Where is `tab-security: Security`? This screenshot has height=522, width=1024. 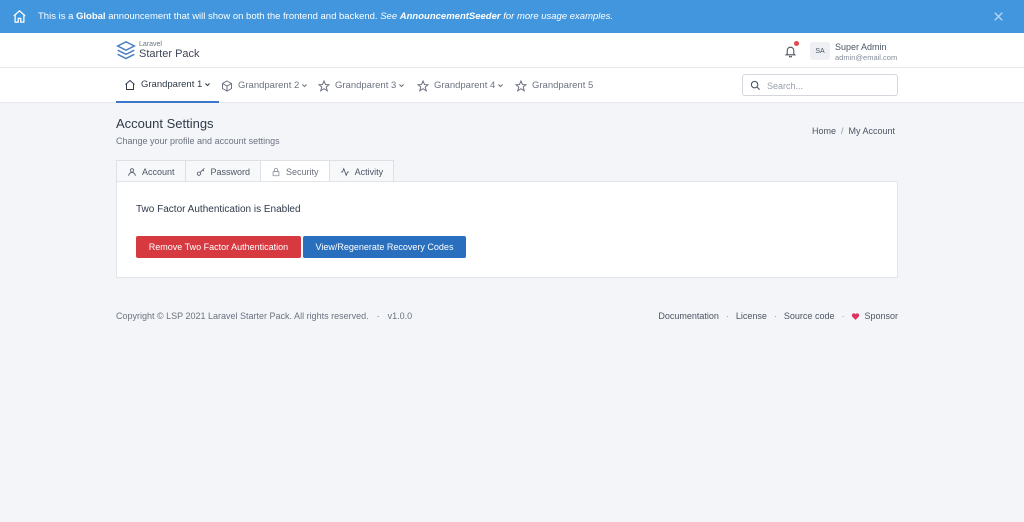 tab-security: Security is located at coordinates (295, 171).